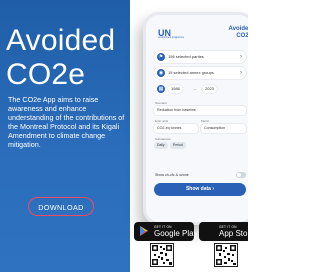  I want to click on show-data-label: Show data, so click(198, 189).